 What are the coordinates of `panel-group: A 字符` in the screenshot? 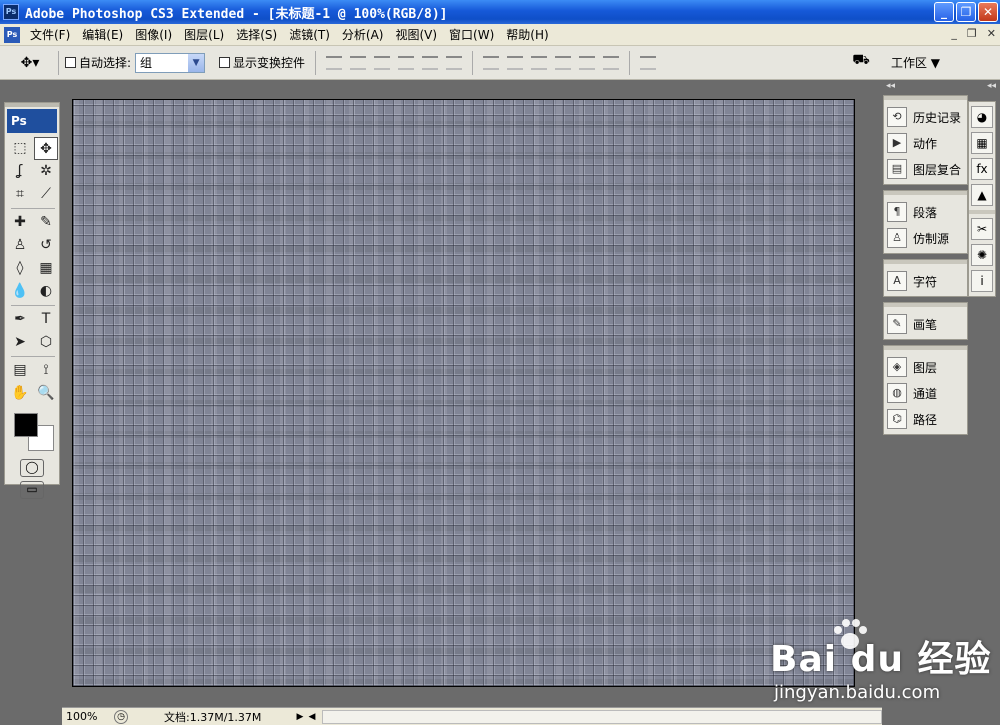 It's located at (925, 278).